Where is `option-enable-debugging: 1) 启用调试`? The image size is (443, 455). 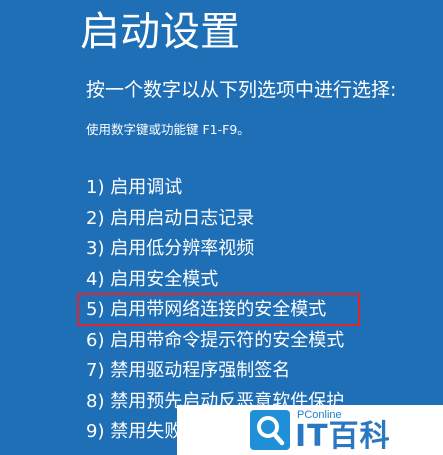 option-enable-debugging: 1) 启用调试 is located at coordinates (214, 188).